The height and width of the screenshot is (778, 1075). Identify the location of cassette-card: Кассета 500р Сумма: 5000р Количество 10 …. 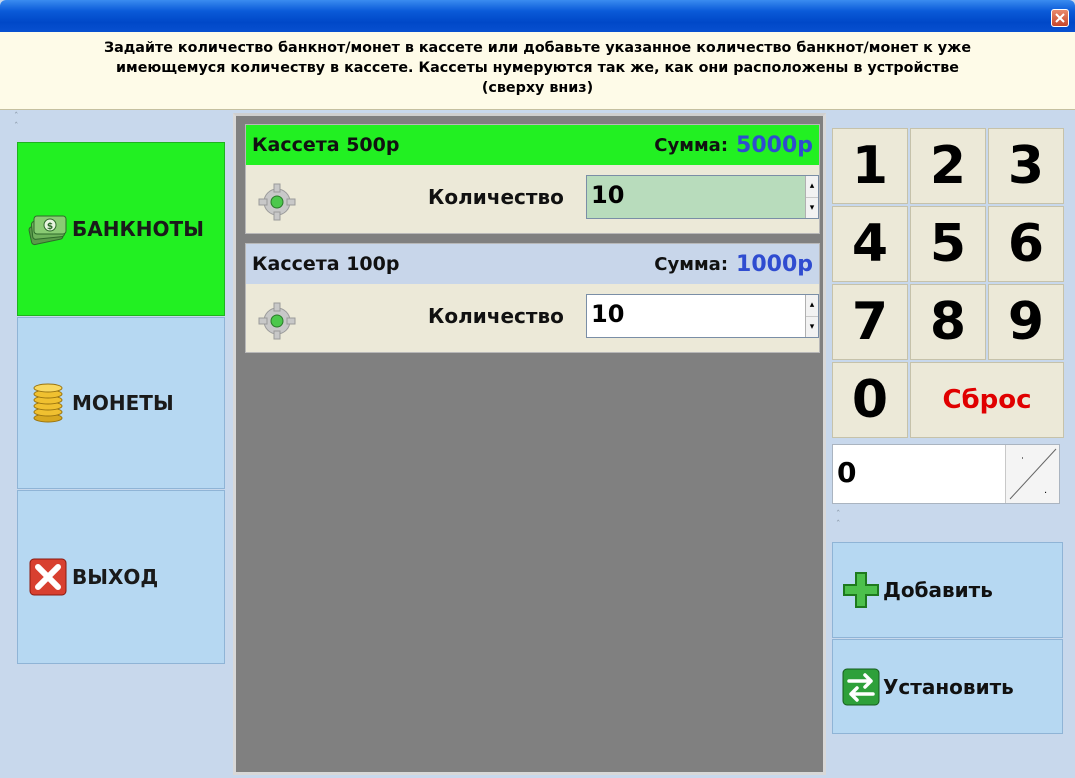
(532, 179).